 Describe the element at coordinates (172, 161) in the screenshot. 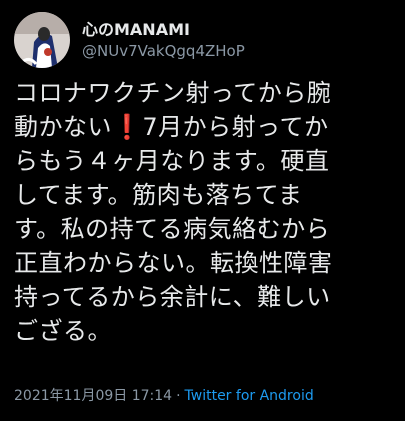

I see `tweet-line-3: らもう４ヶ月なります。硬直` at that location.